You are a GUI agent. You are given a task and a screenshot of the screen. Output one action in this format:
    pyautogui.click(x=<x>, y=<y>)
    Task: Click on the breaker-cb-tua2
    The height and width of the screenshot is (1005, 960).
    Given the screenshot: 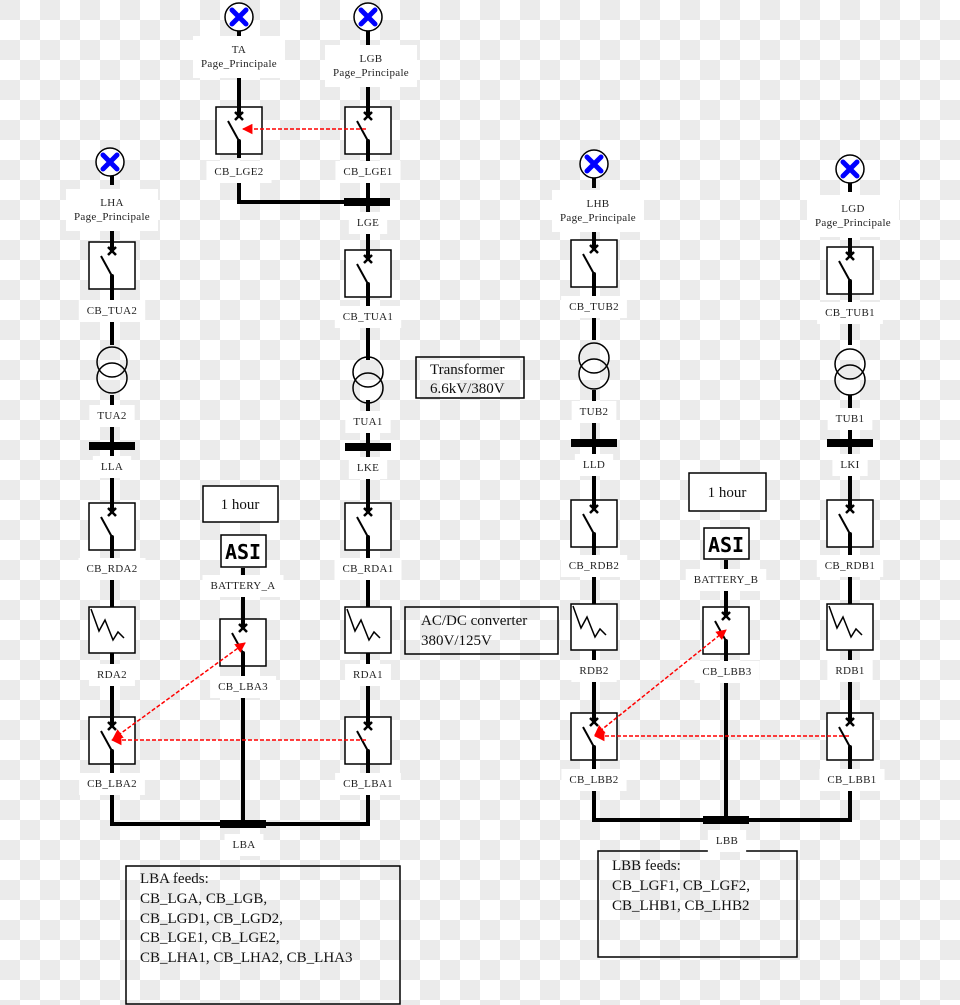 What is the action you would take?
    pyautogui.click(x=112, y=265)
    